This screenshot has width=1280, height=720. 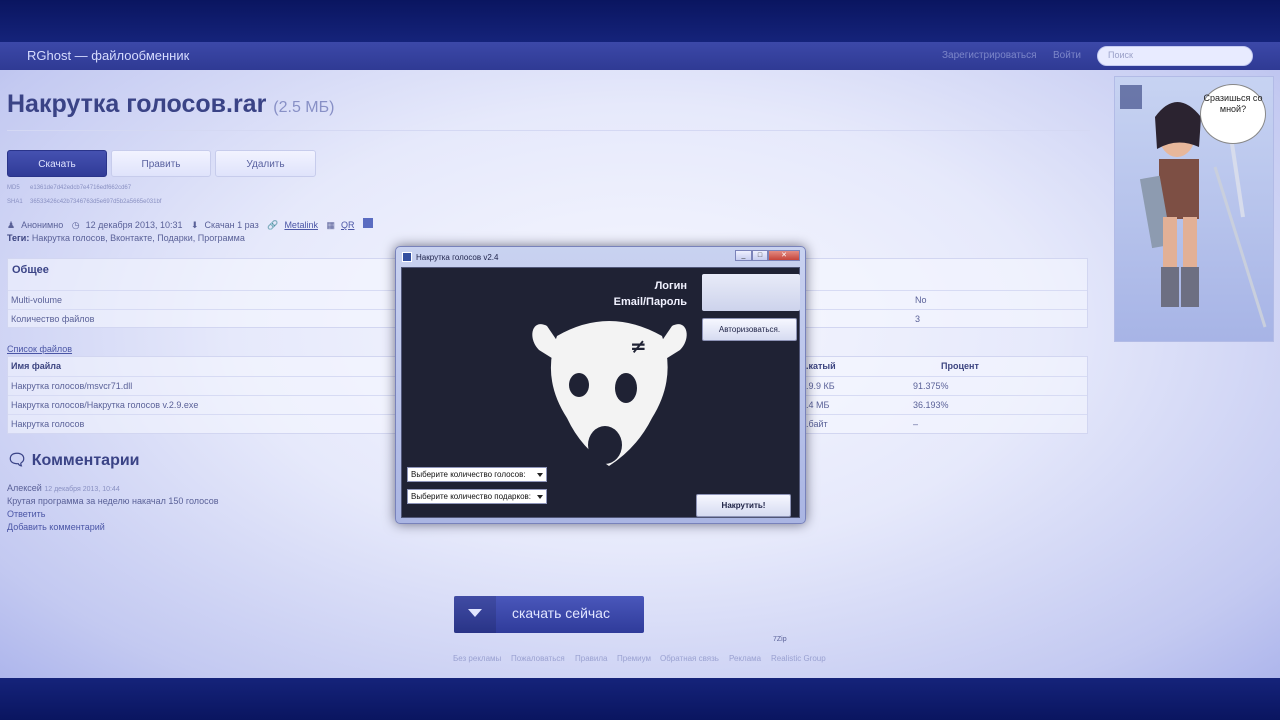 I want to click on clock-icon: ◷, so click(x=75, y=225).